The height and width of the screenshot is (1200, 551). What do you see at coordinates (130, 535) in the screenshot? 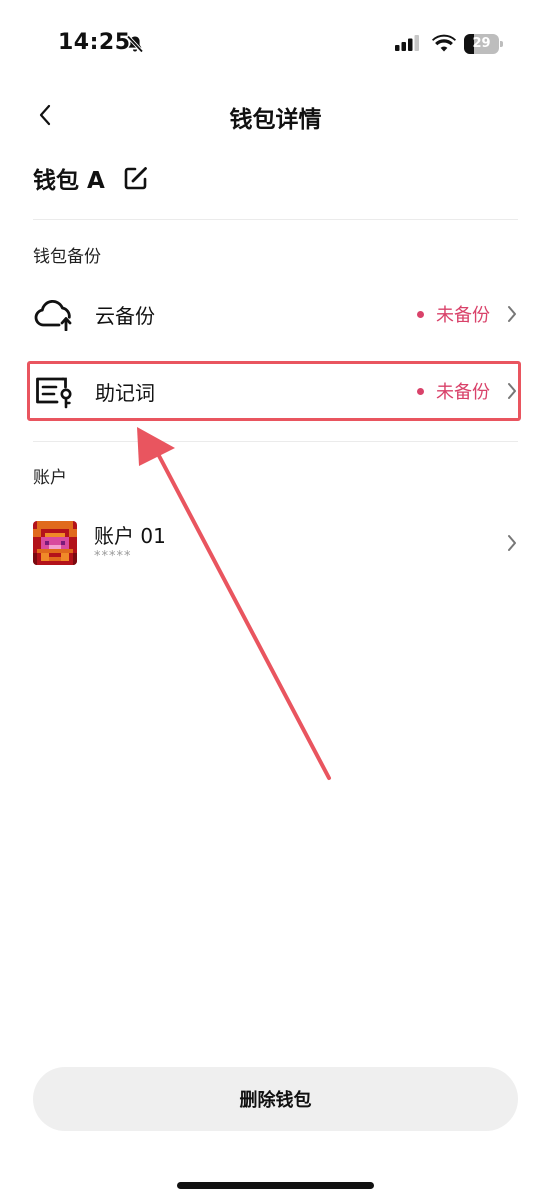
I see `account-name: 账户 01` at bounding box center [130, 535].